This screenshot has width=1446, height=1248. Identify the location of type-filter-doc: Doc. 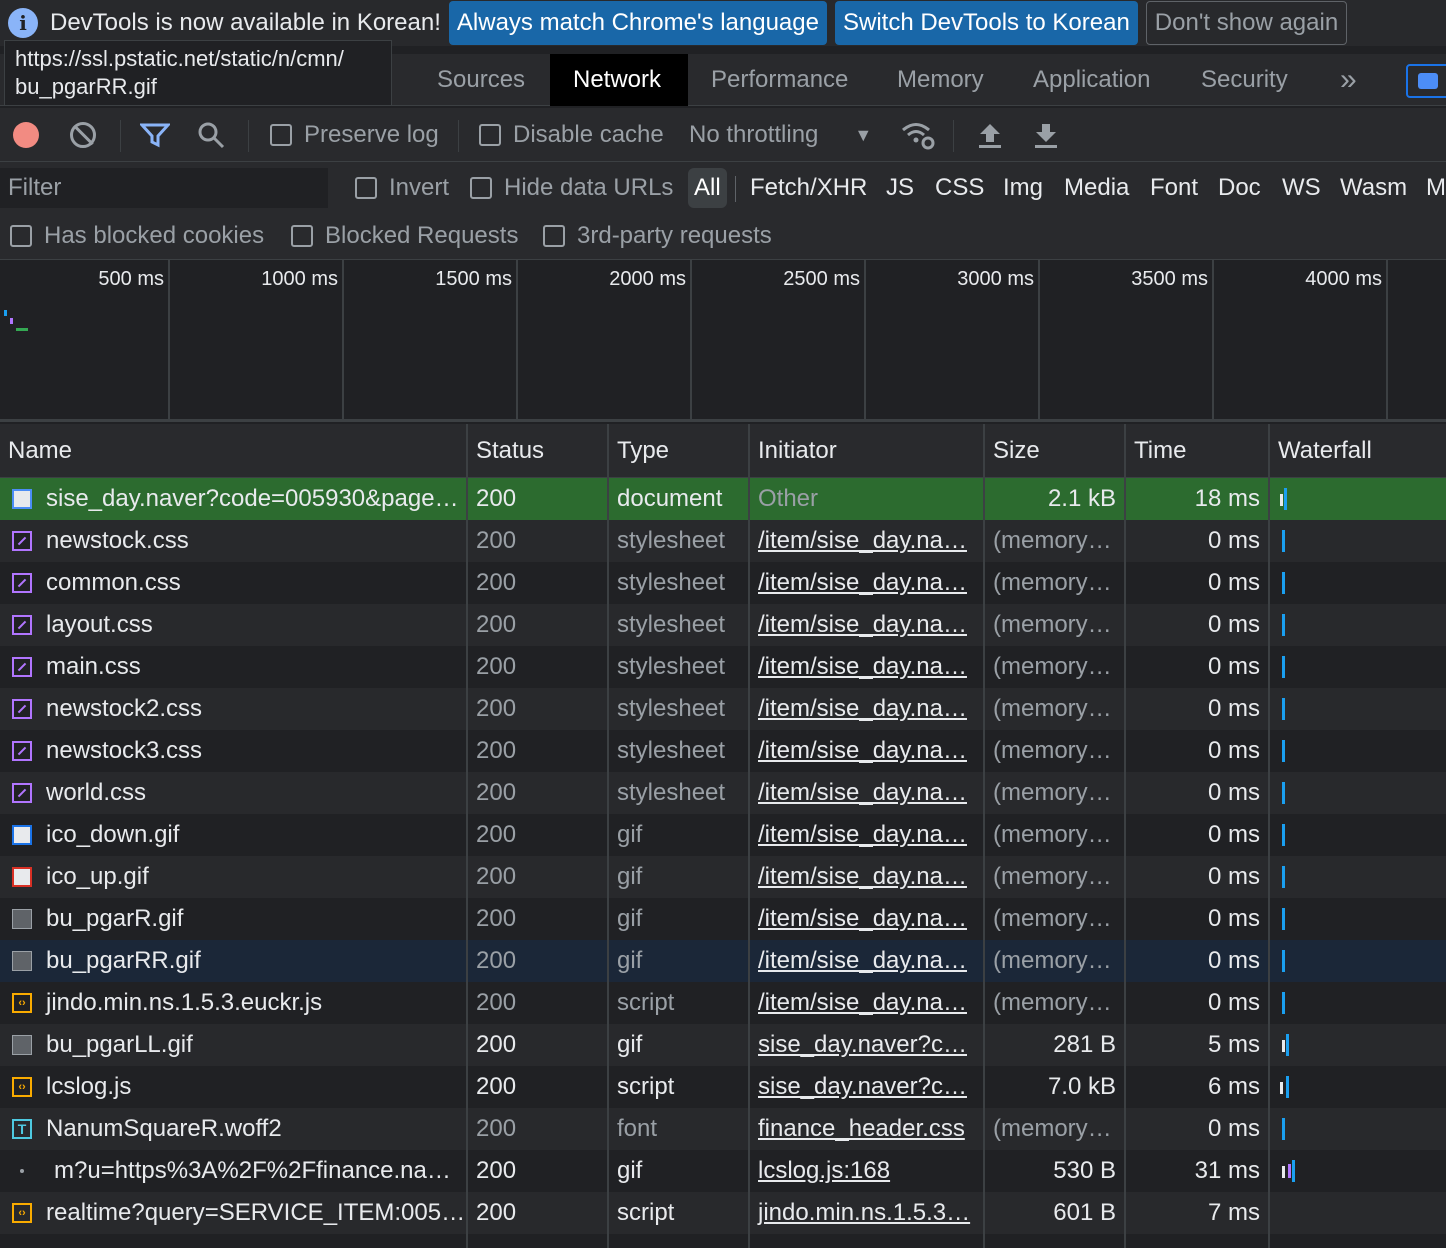
(1239, 188).